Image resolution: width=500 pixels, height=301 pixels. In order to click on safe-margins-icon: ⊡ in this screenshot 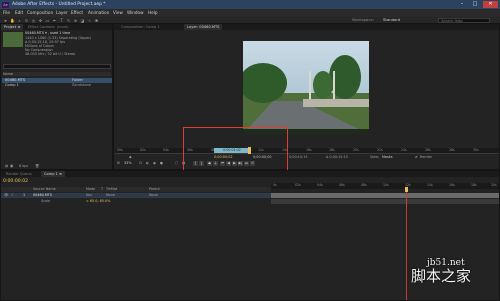, I will do `click(140, 163)`.